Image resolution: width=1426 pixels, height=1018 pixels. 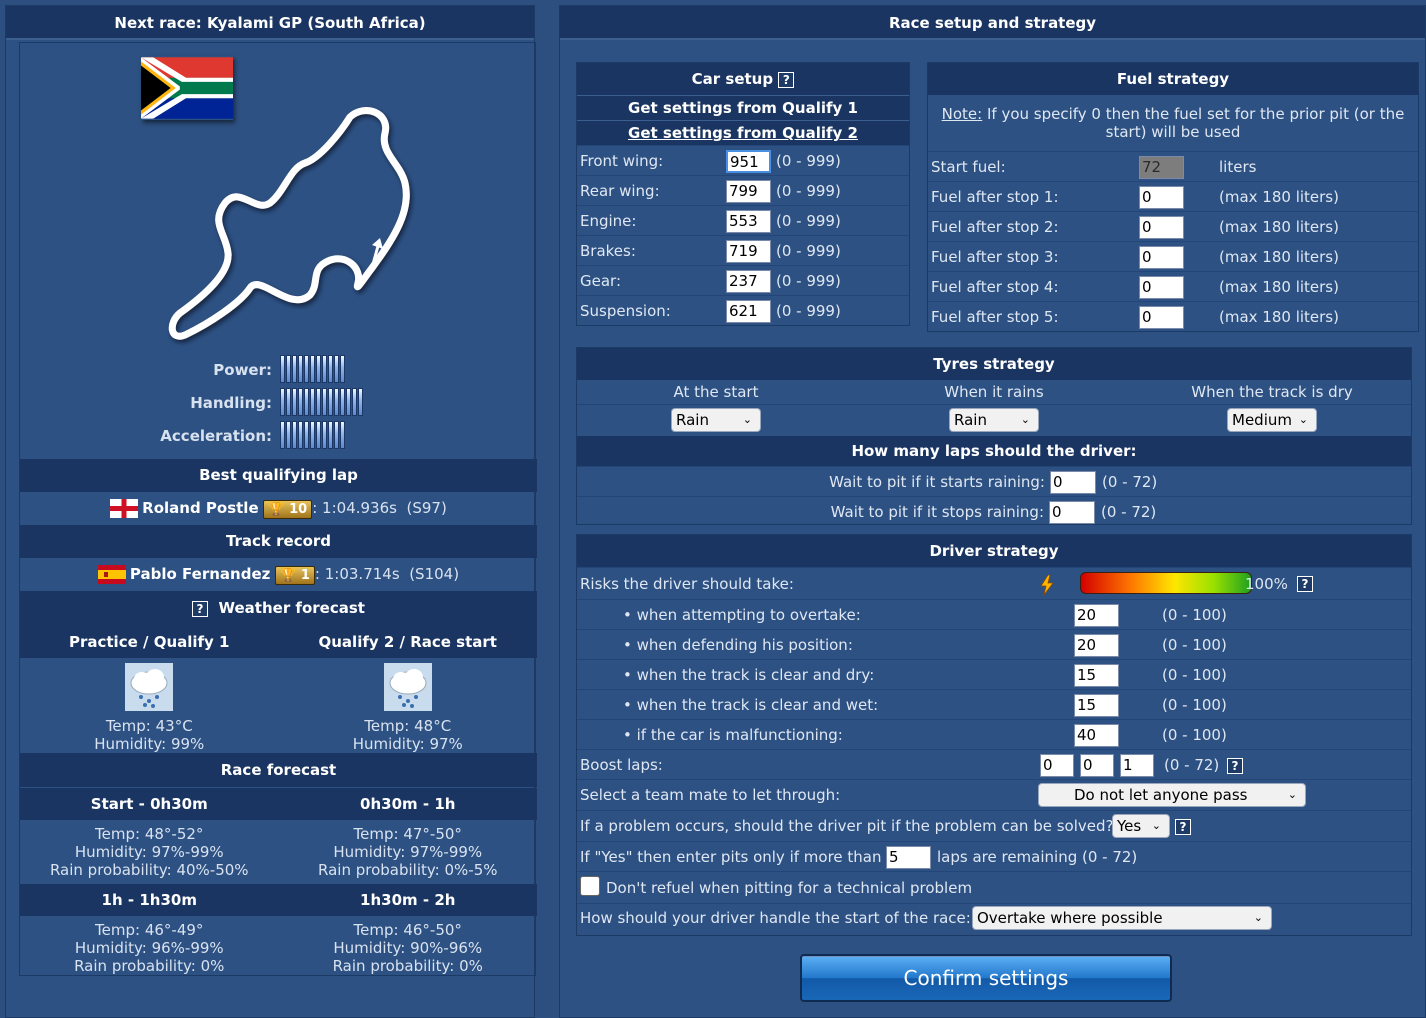 I want to click on risk-row: Risks the driver should take: 100% ?, so click(x=994, y=583).